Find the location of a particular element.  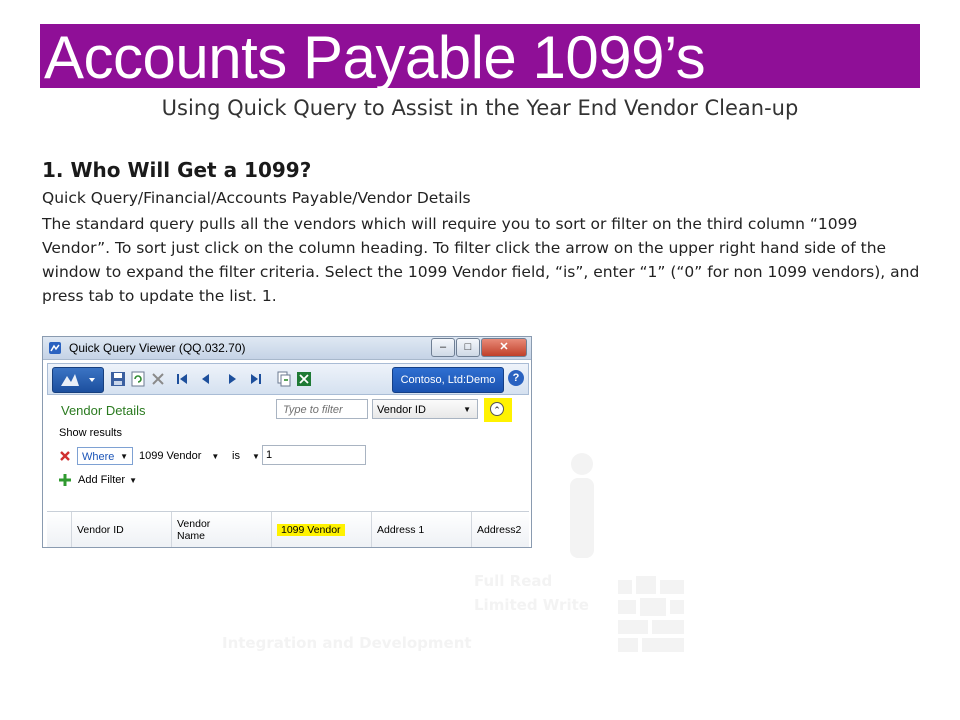

column-label: Vendor ID is located at coordinates (100, 530).